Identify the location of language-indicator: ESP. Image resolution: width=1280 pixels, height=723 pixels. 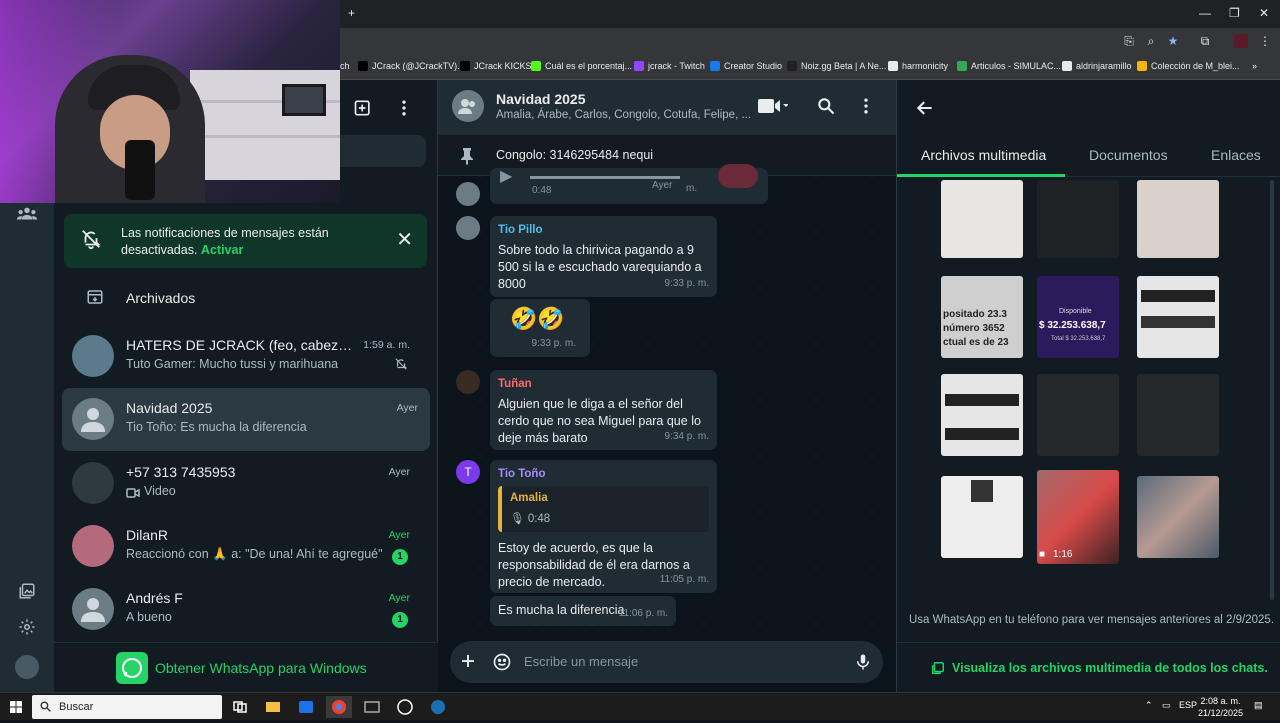
(1188, 705).